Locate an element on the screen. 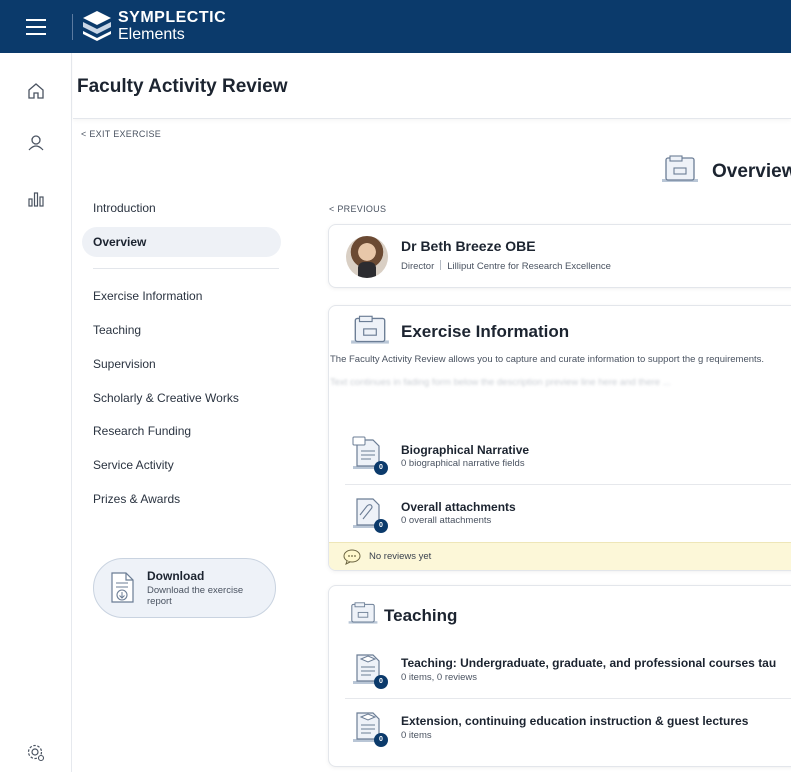 The height and width of the screenshot is (772, 791). brand-product: Elements is located at coordinates (151, 34).